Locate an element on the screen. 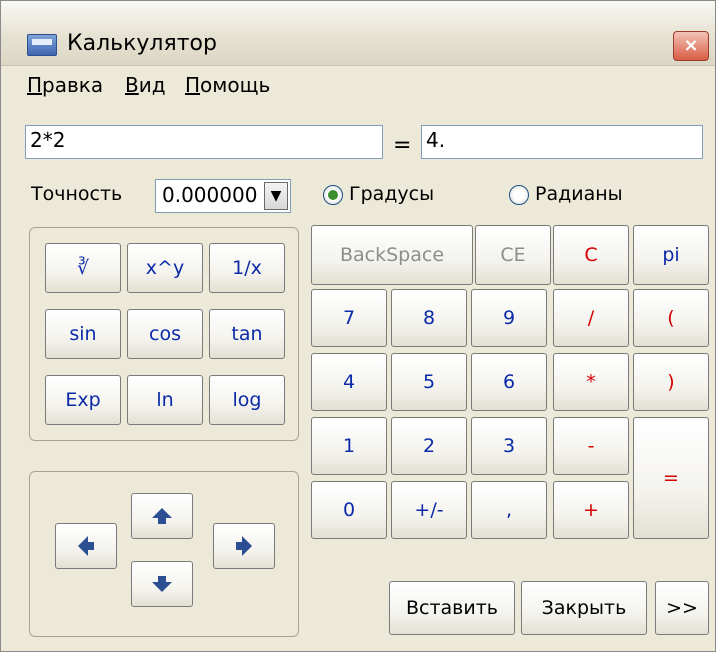 Image resolution: width=716 pixels, height=652 pixels. menu-edit: Правка is located at coordinates (65, 85).